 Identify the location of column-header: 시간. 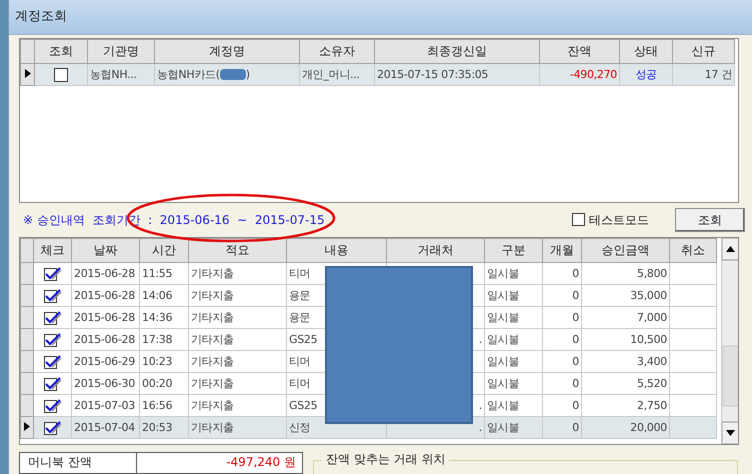
(164, 250).